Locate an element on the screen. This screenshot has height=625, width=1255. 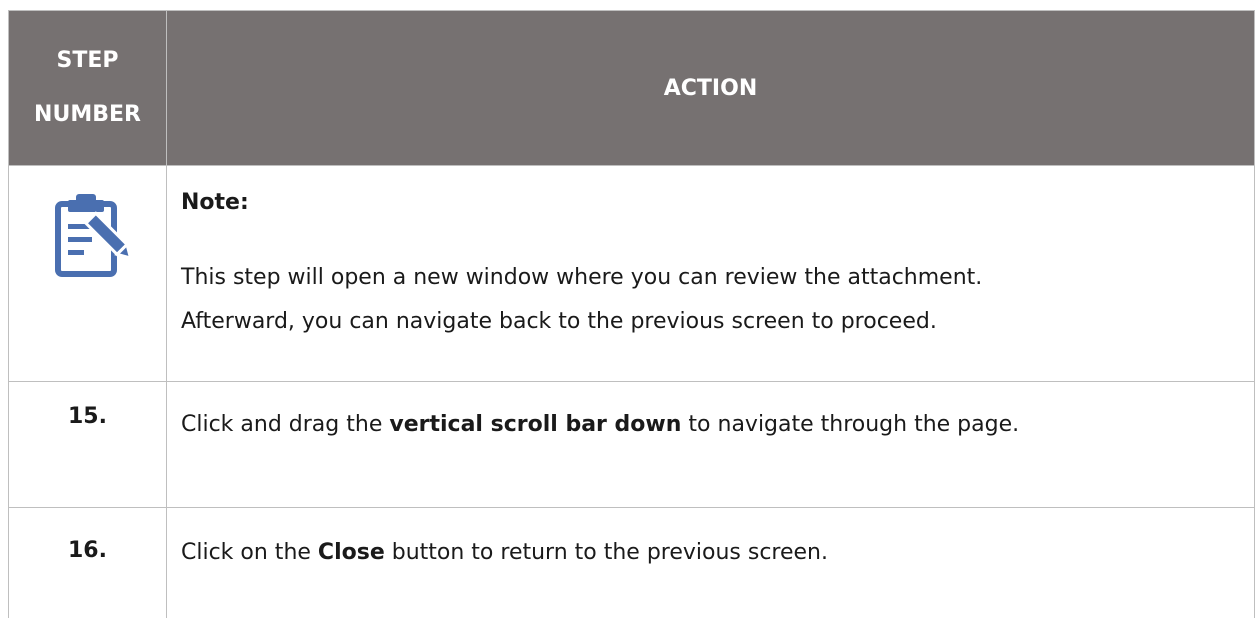
step-text-after: to navigate through the page. is located at coordinates (850, 424).